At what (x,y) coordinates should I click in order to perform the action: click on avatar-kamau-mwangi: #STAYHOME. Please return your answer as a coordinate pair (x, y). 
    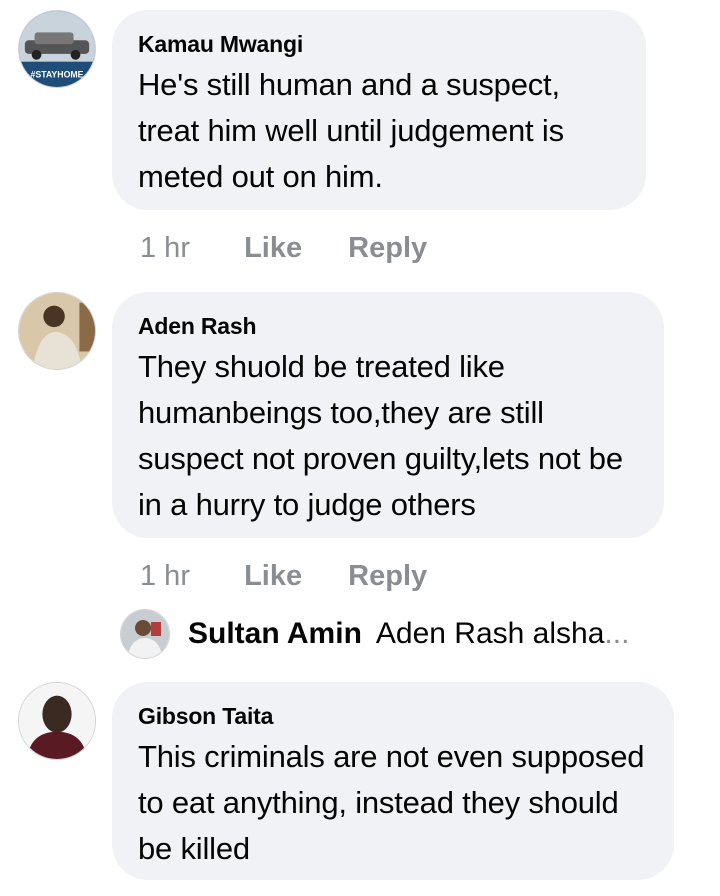
    Looking at the image, I should click on (57, 49).